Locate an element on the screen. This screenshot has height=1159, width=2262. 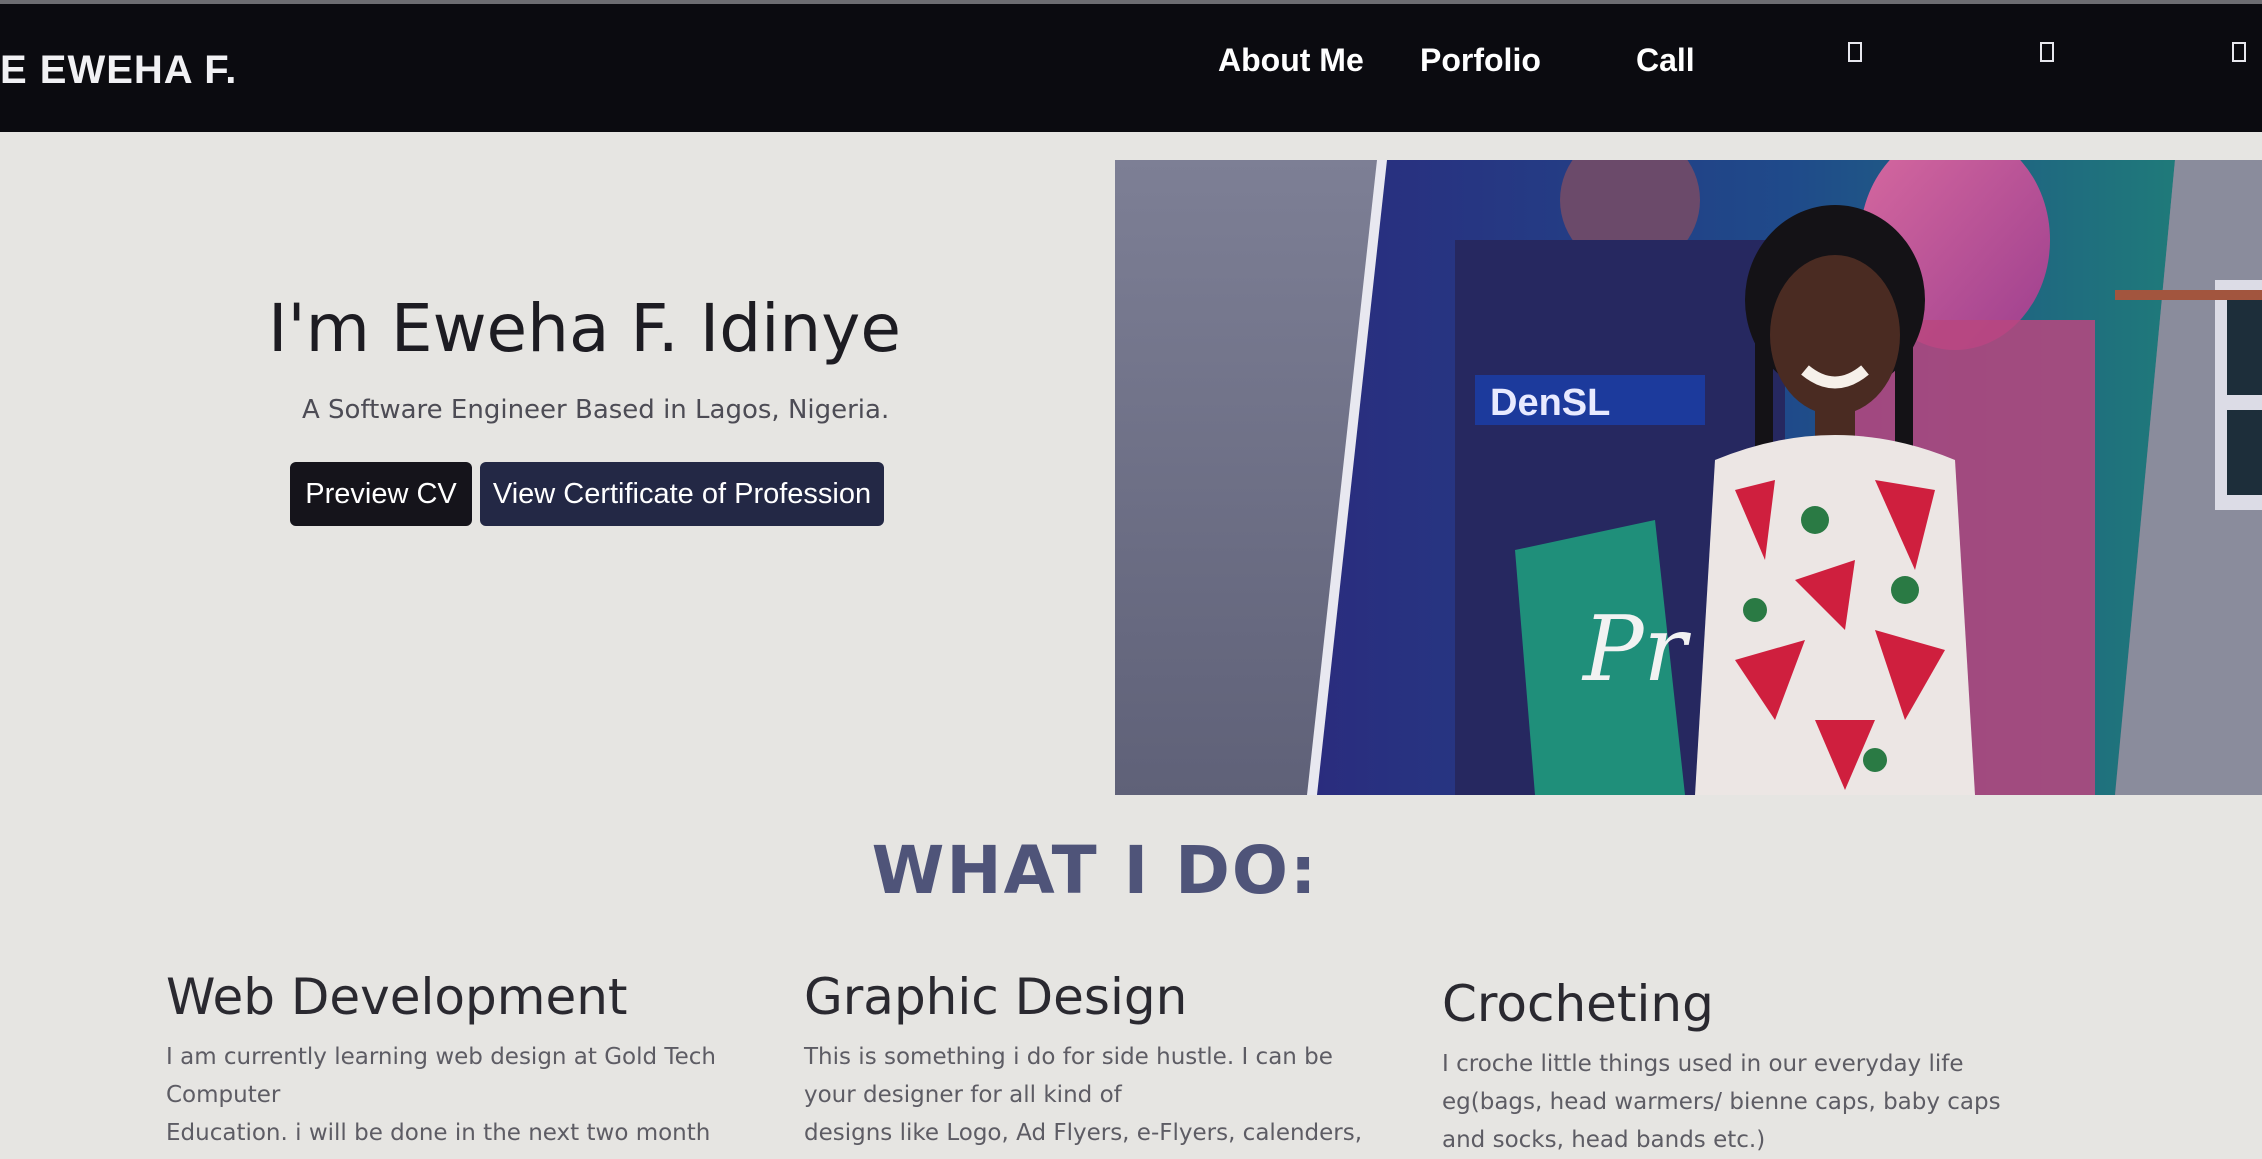
service-text: and socks, head bands etc.) is located at coordinates (1604, 1140).